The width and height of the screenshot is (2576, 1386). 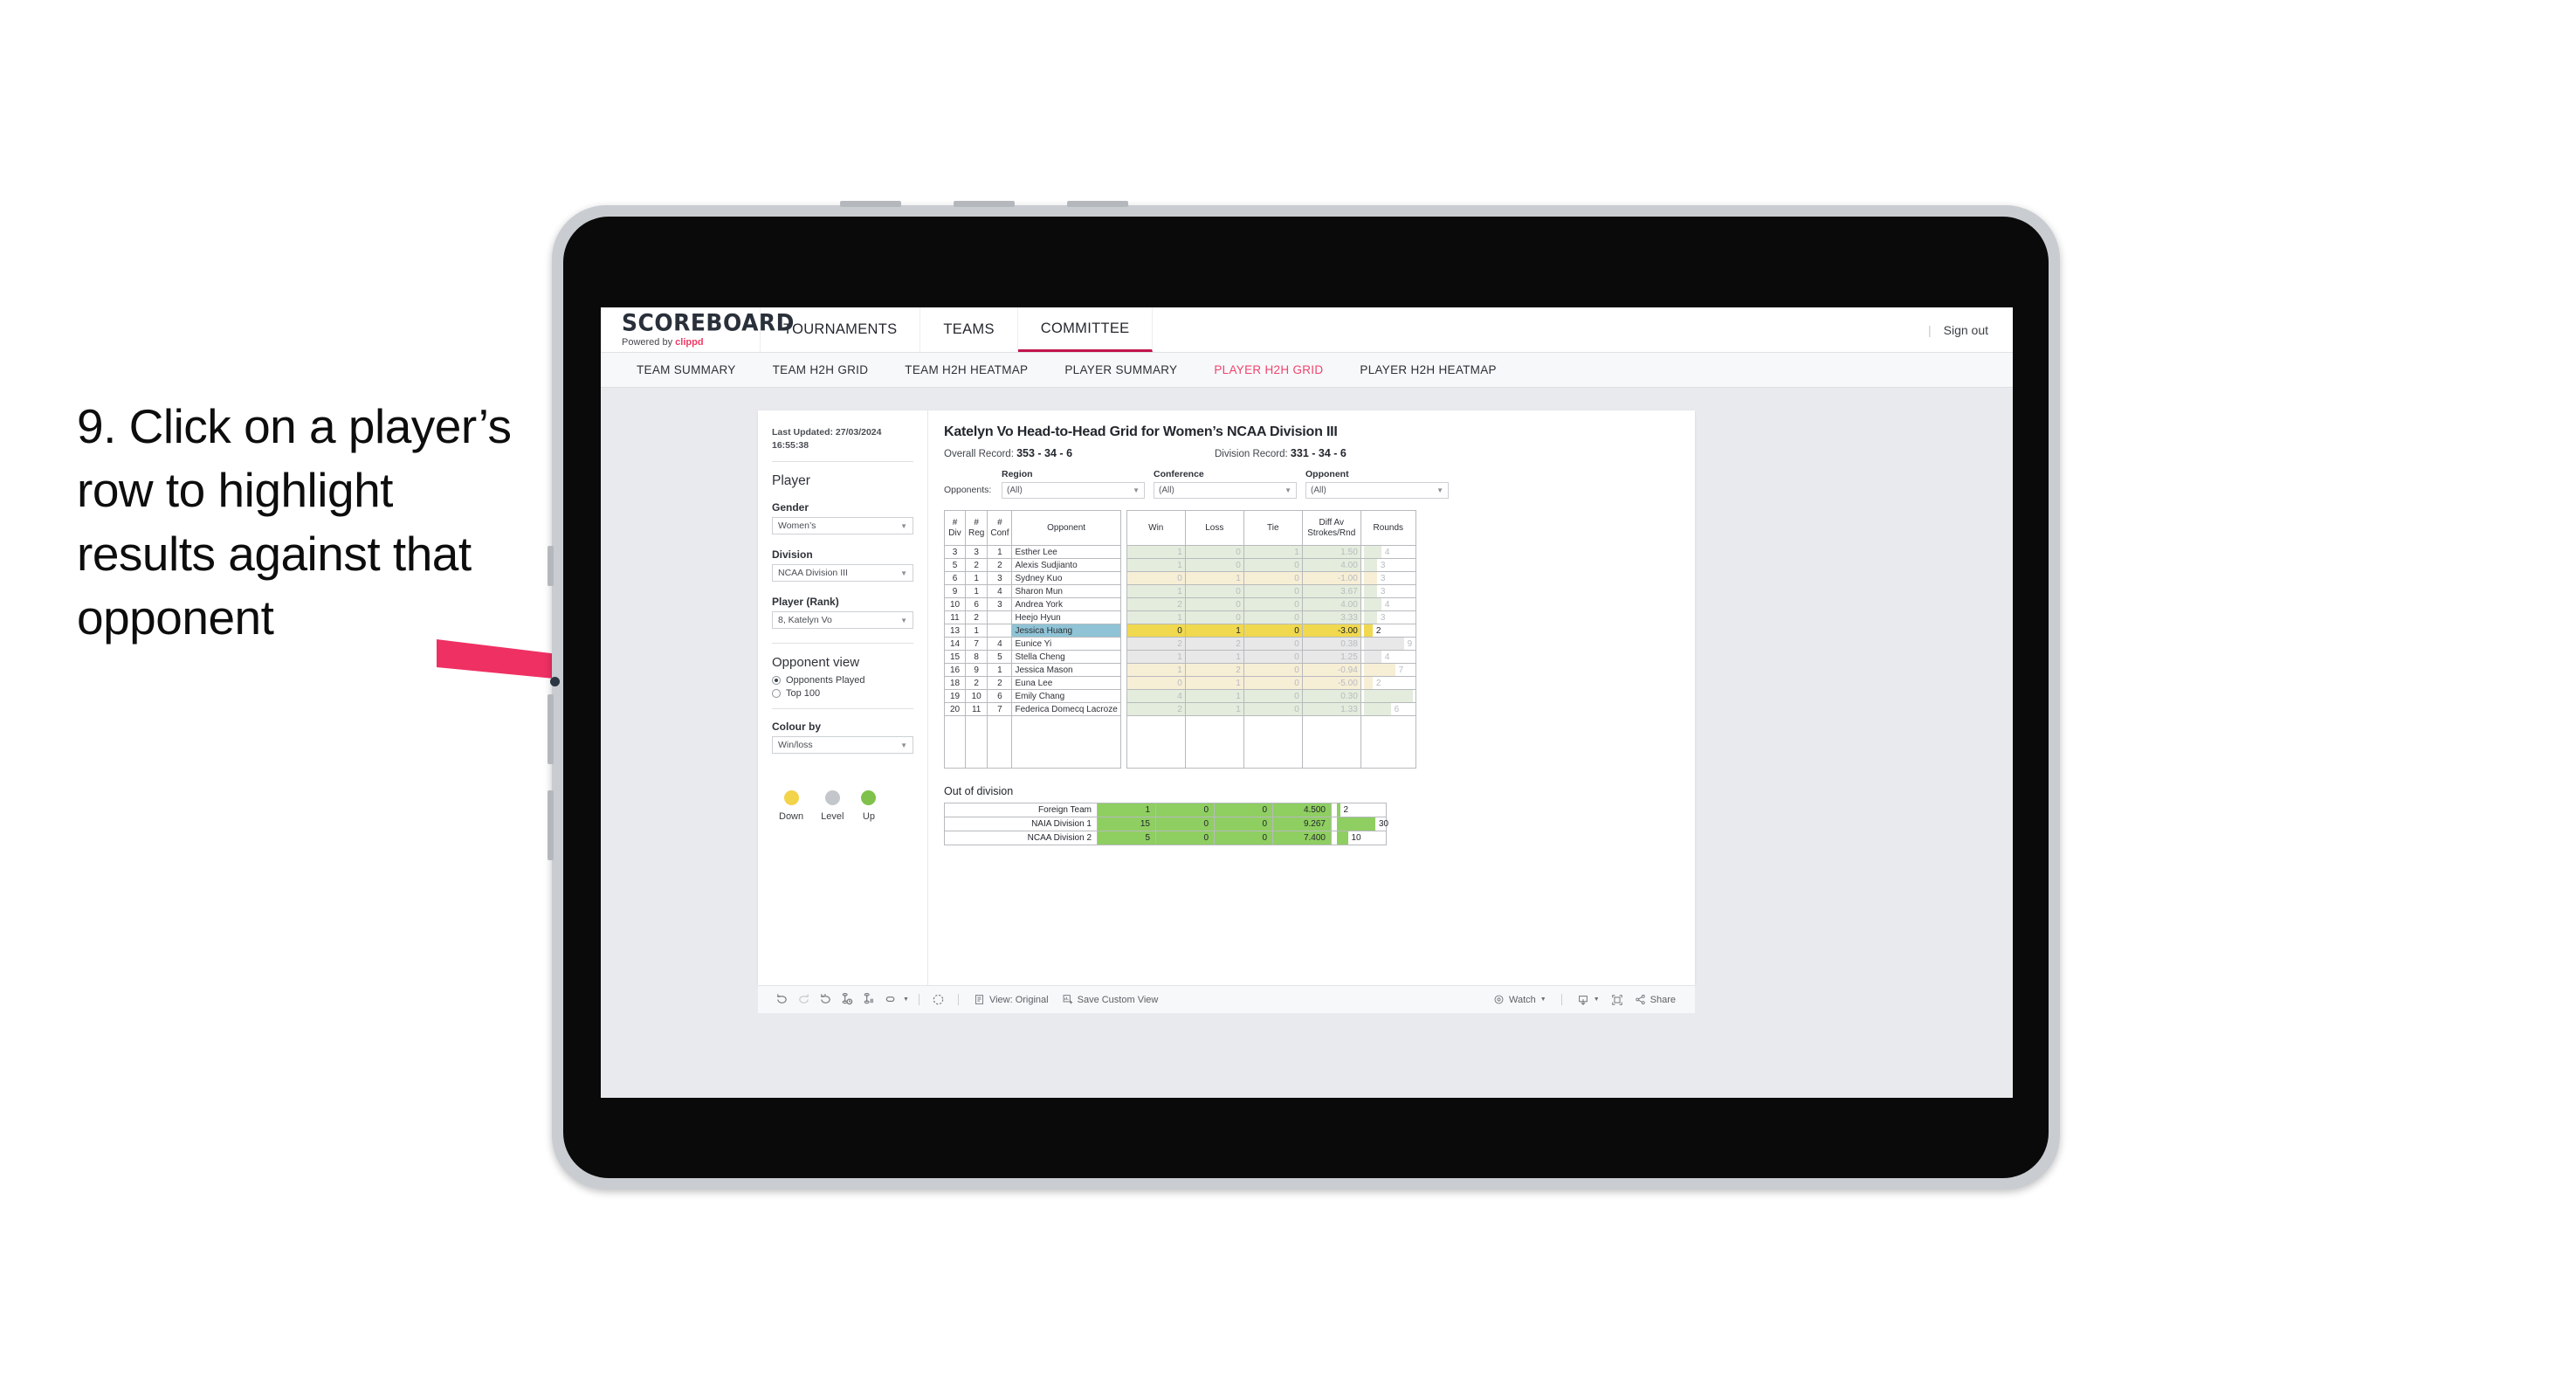 I want to click on player-rank-select: 8, Katelyn Vo ▼, so click(x=842, y=620).